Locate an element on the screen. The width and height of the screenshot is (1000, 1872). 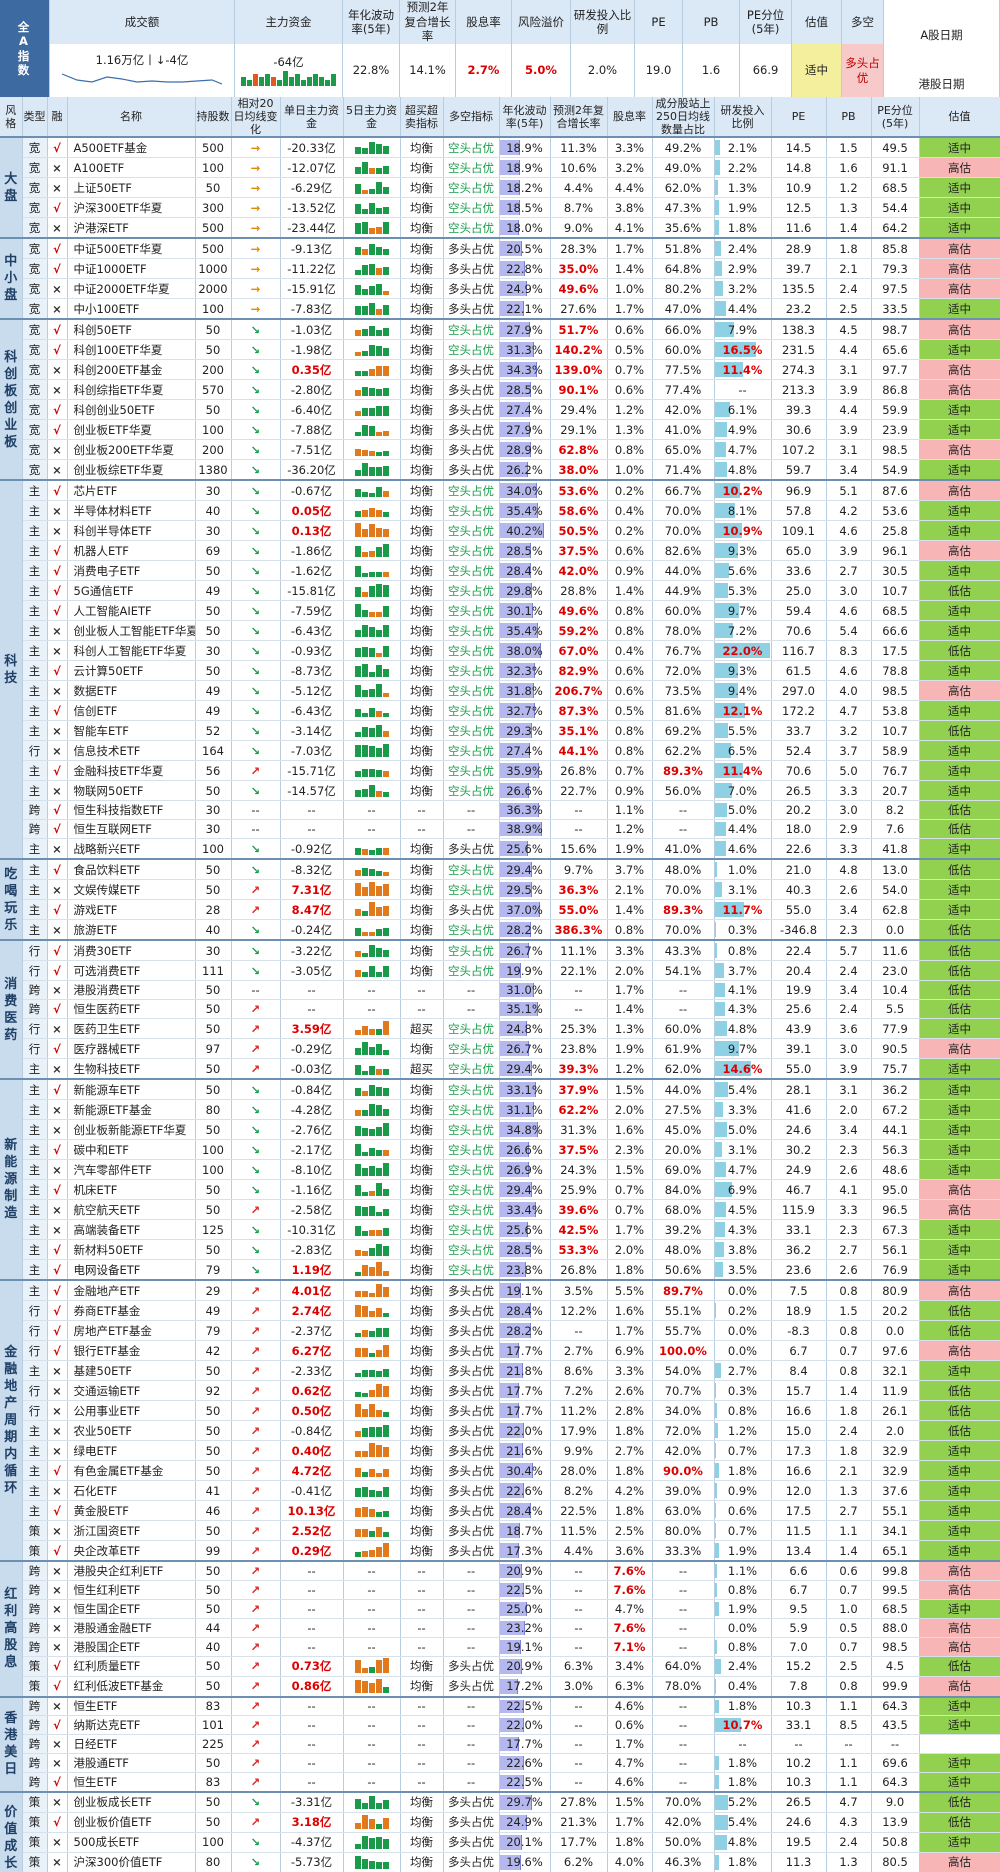
column-header: 股息率 is located at coordinates (630, 117).